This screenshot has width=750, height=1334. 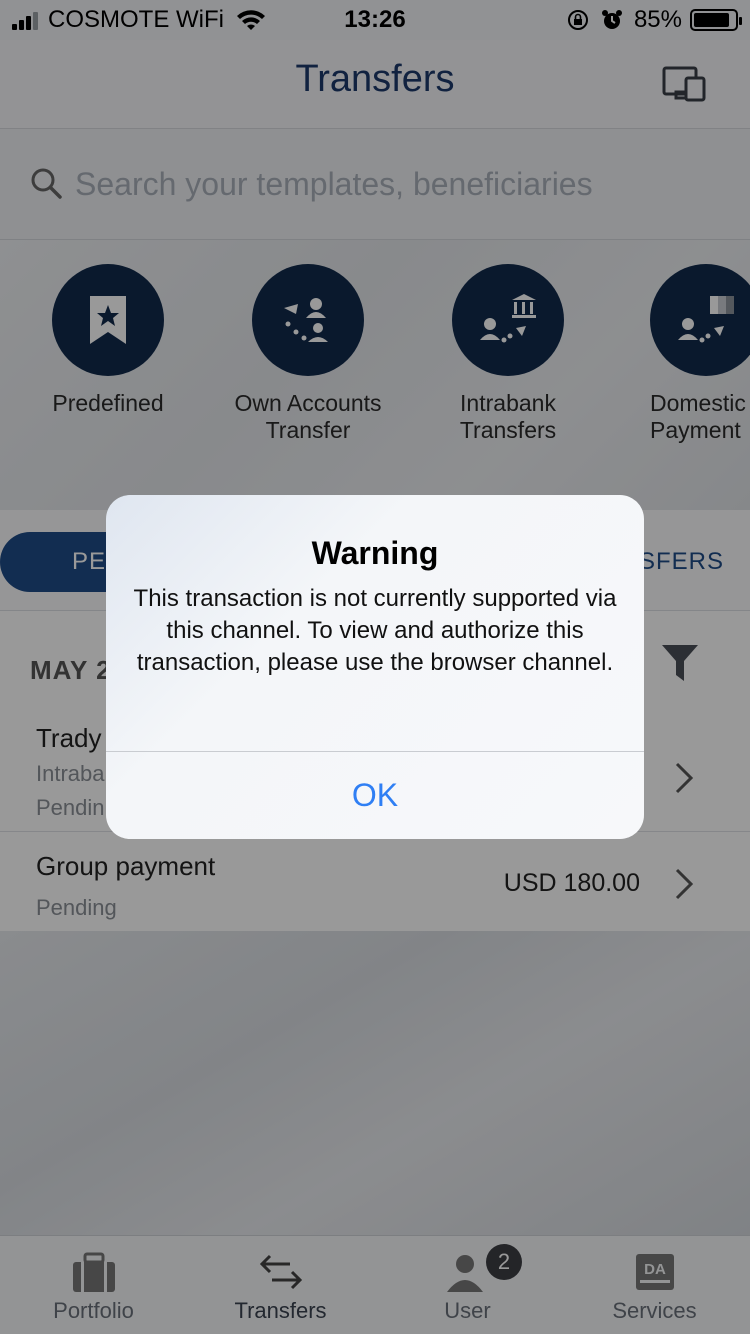 I want to click on ok-button: OK, so click(x=375, y=795).